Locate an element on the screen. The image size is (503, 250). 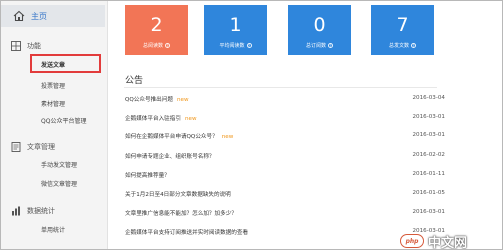
stat-caption: 平均阅读数 is located at coordinates (232, 46).